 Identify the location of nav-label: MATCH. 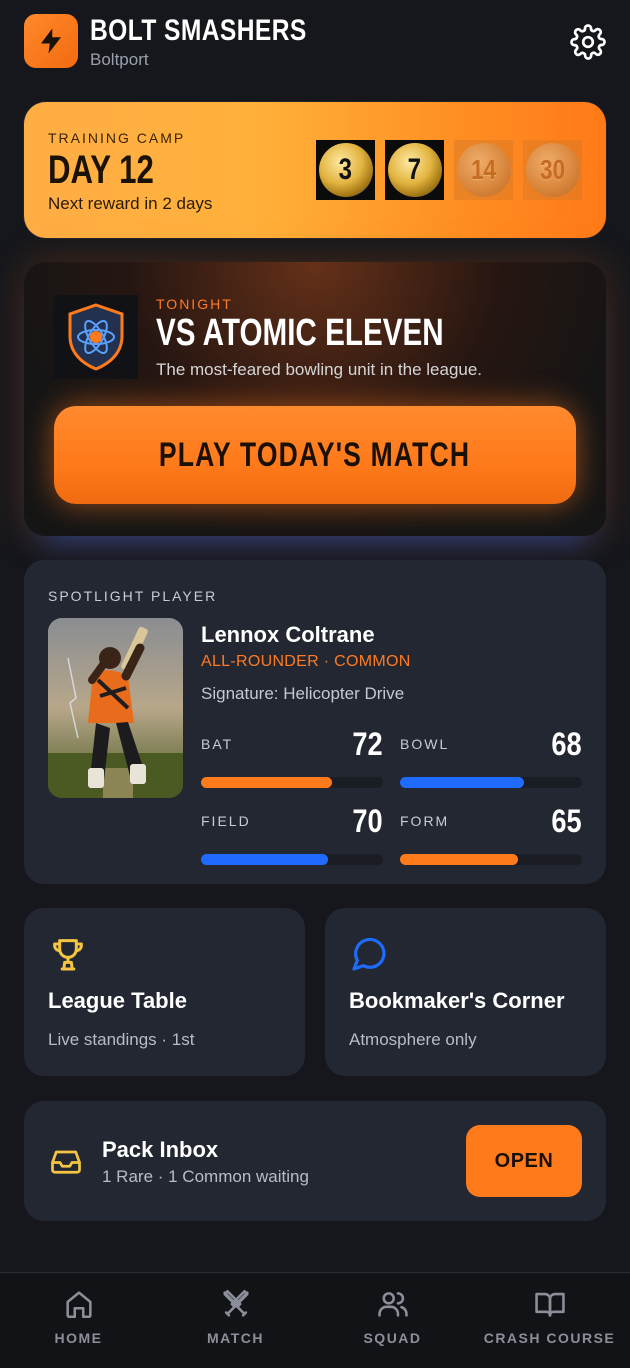
(235, 1338).